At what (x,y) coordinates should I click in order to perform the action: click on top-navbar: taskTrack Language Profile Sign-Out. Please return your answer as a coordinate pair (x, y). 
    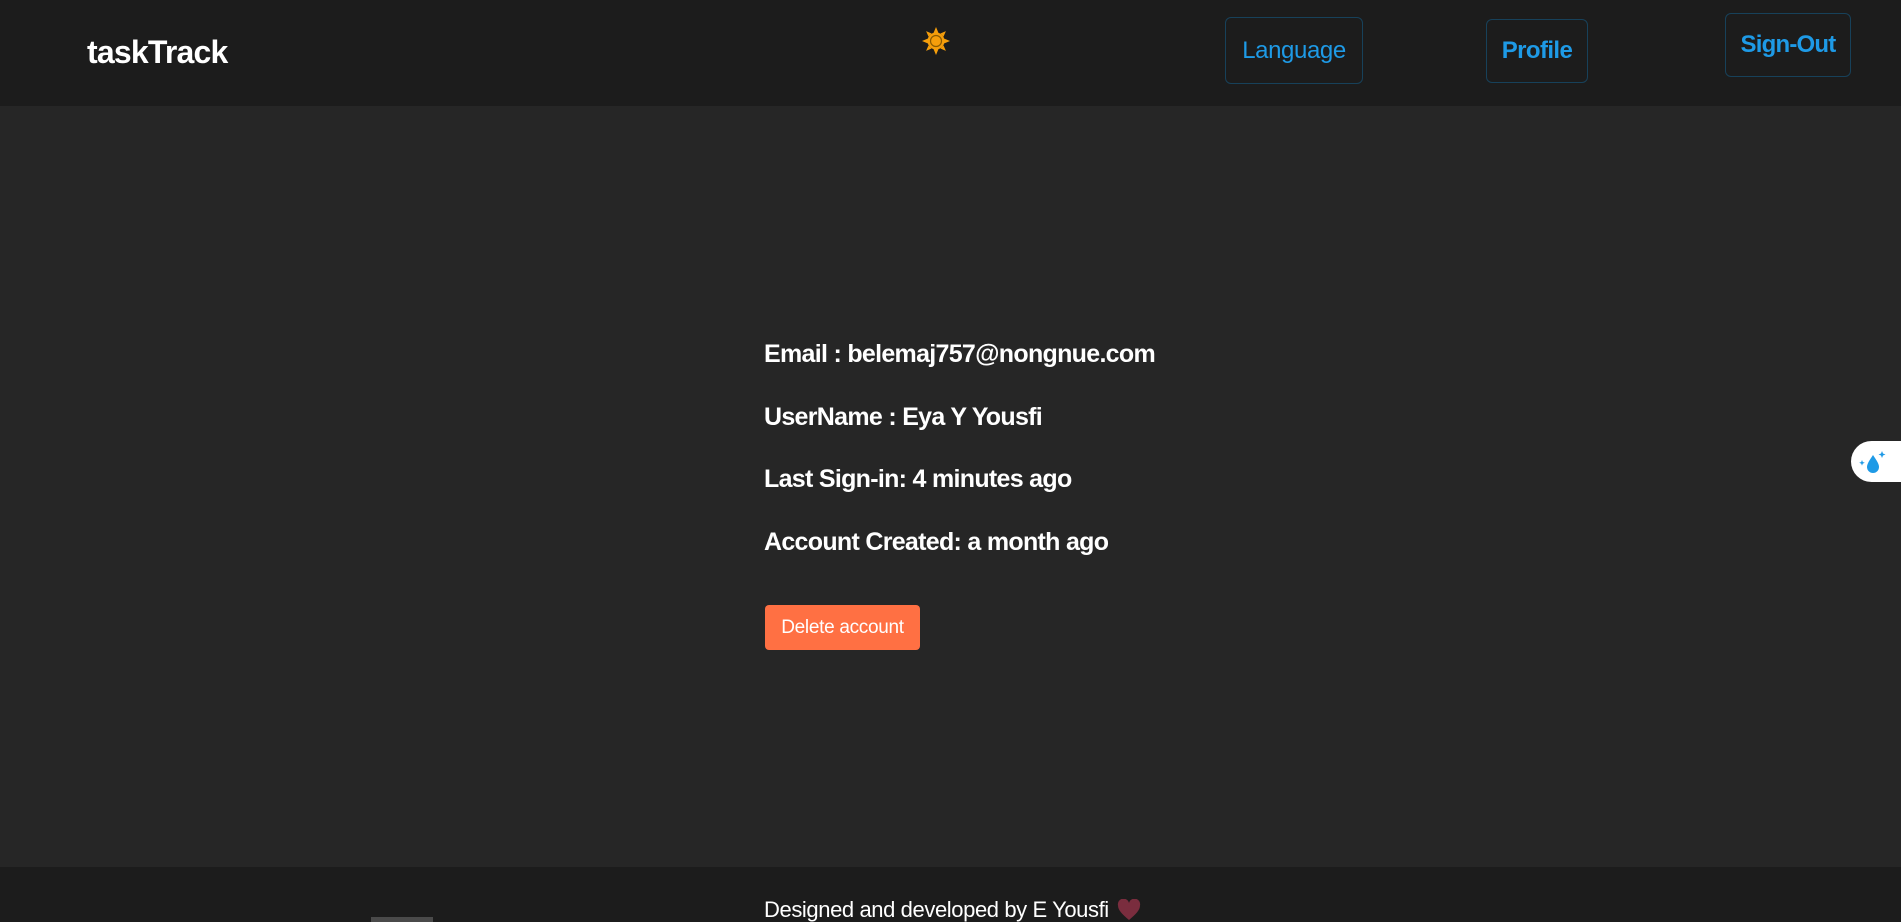
    Looking at the image, I should click on (950, 53).